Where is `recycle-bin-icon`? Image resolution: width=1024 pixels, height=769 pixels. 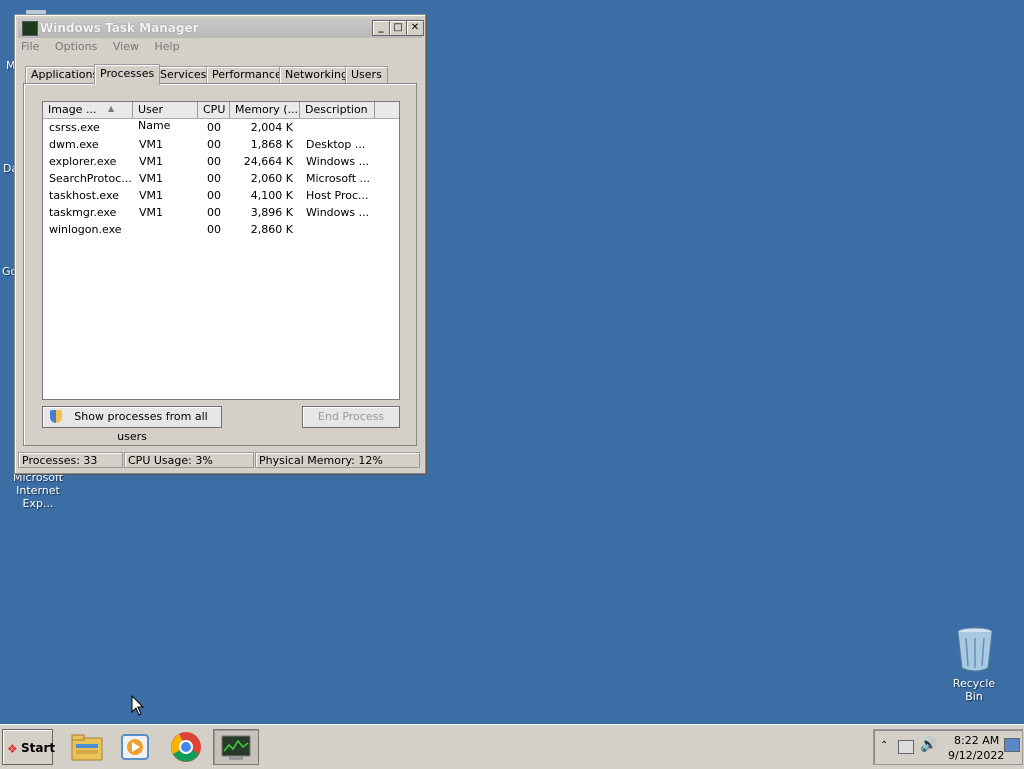 recycle-bin-icon is located at coordinates (975, 649).